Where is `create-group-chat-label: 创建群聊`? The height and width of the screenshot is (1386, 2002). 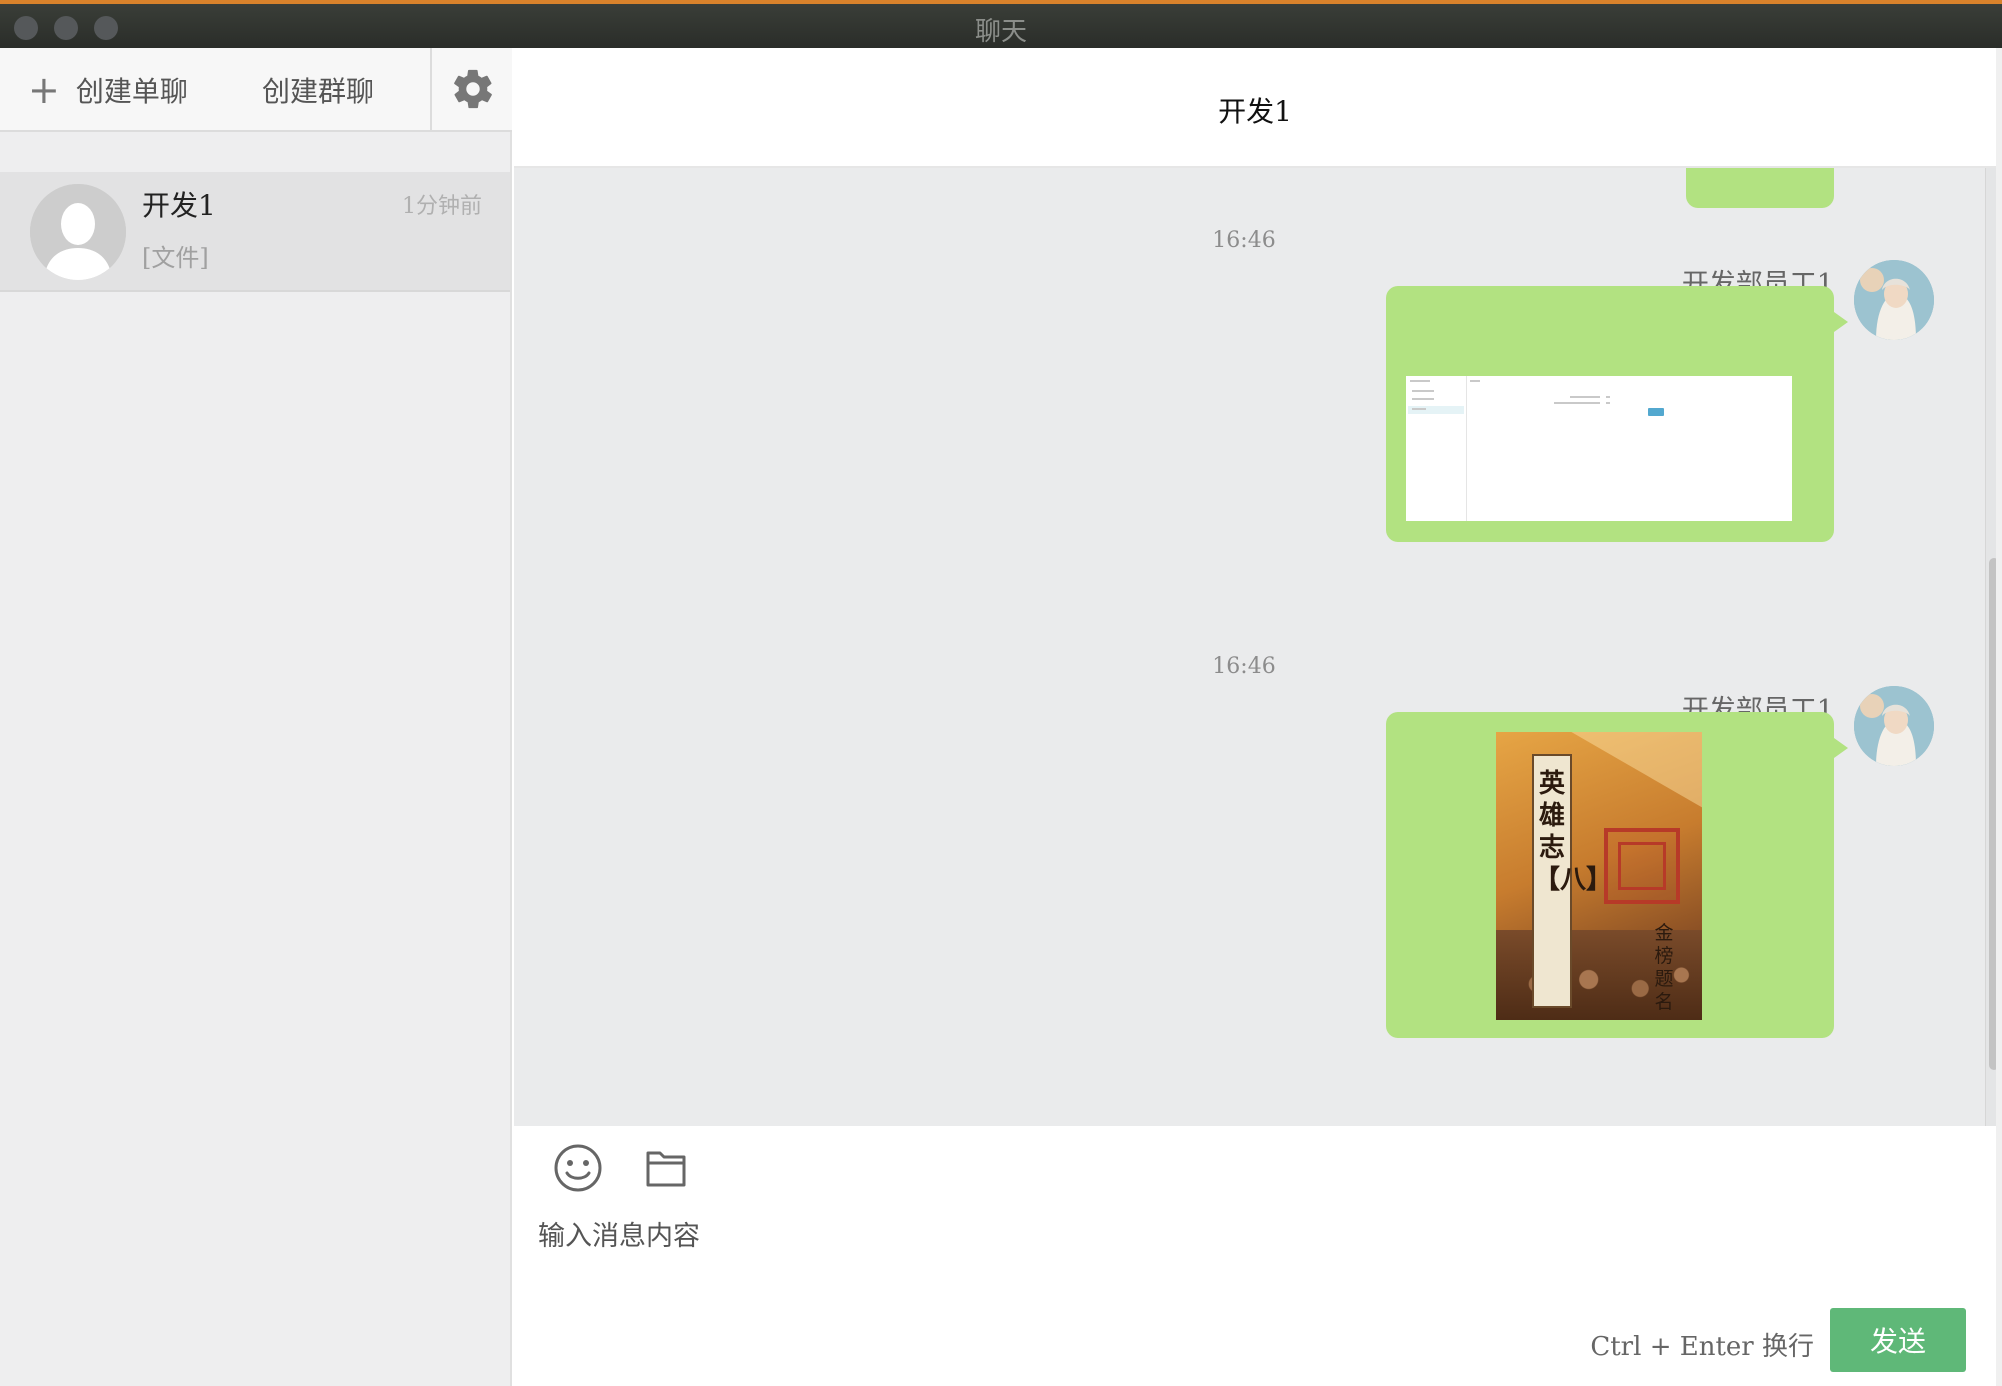 create-group-chat-label: 创建群聊 is located at coordinates (318, 91).